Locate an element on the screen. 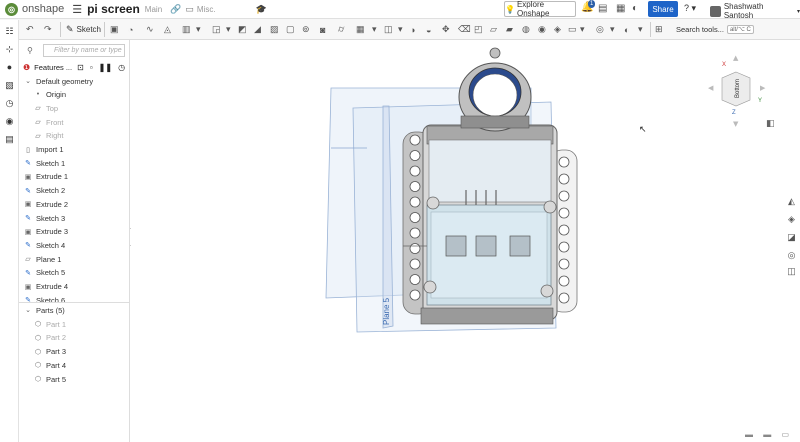 The width and height of the screenshot is (800, 442). view-arrow-left-icon: ◀ is located at coordinates (711, 88).